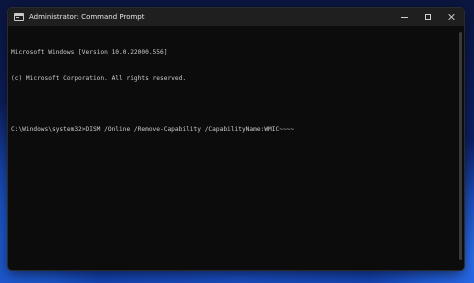 This screenshot has height=283, width=474. I want to click on minimize-icon, so click(404, 17).